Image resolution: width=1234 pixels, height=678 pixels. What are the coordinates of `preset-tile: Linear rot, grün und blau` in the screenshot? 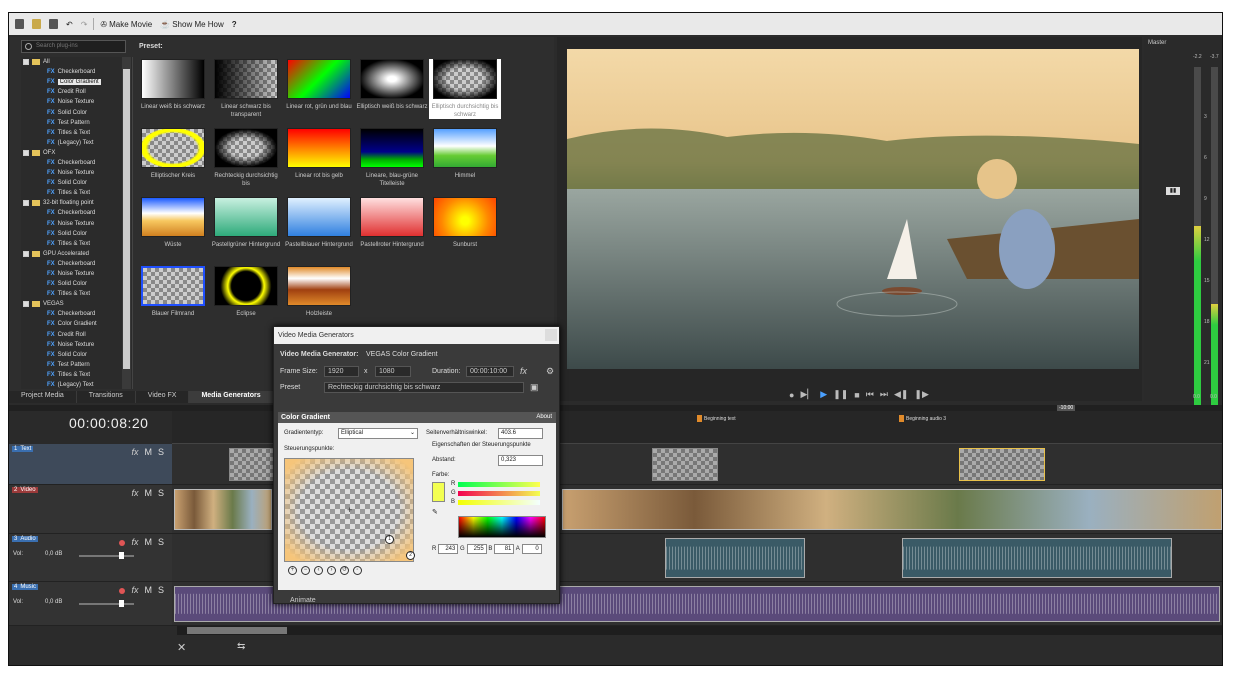 It's located at (319, 85).